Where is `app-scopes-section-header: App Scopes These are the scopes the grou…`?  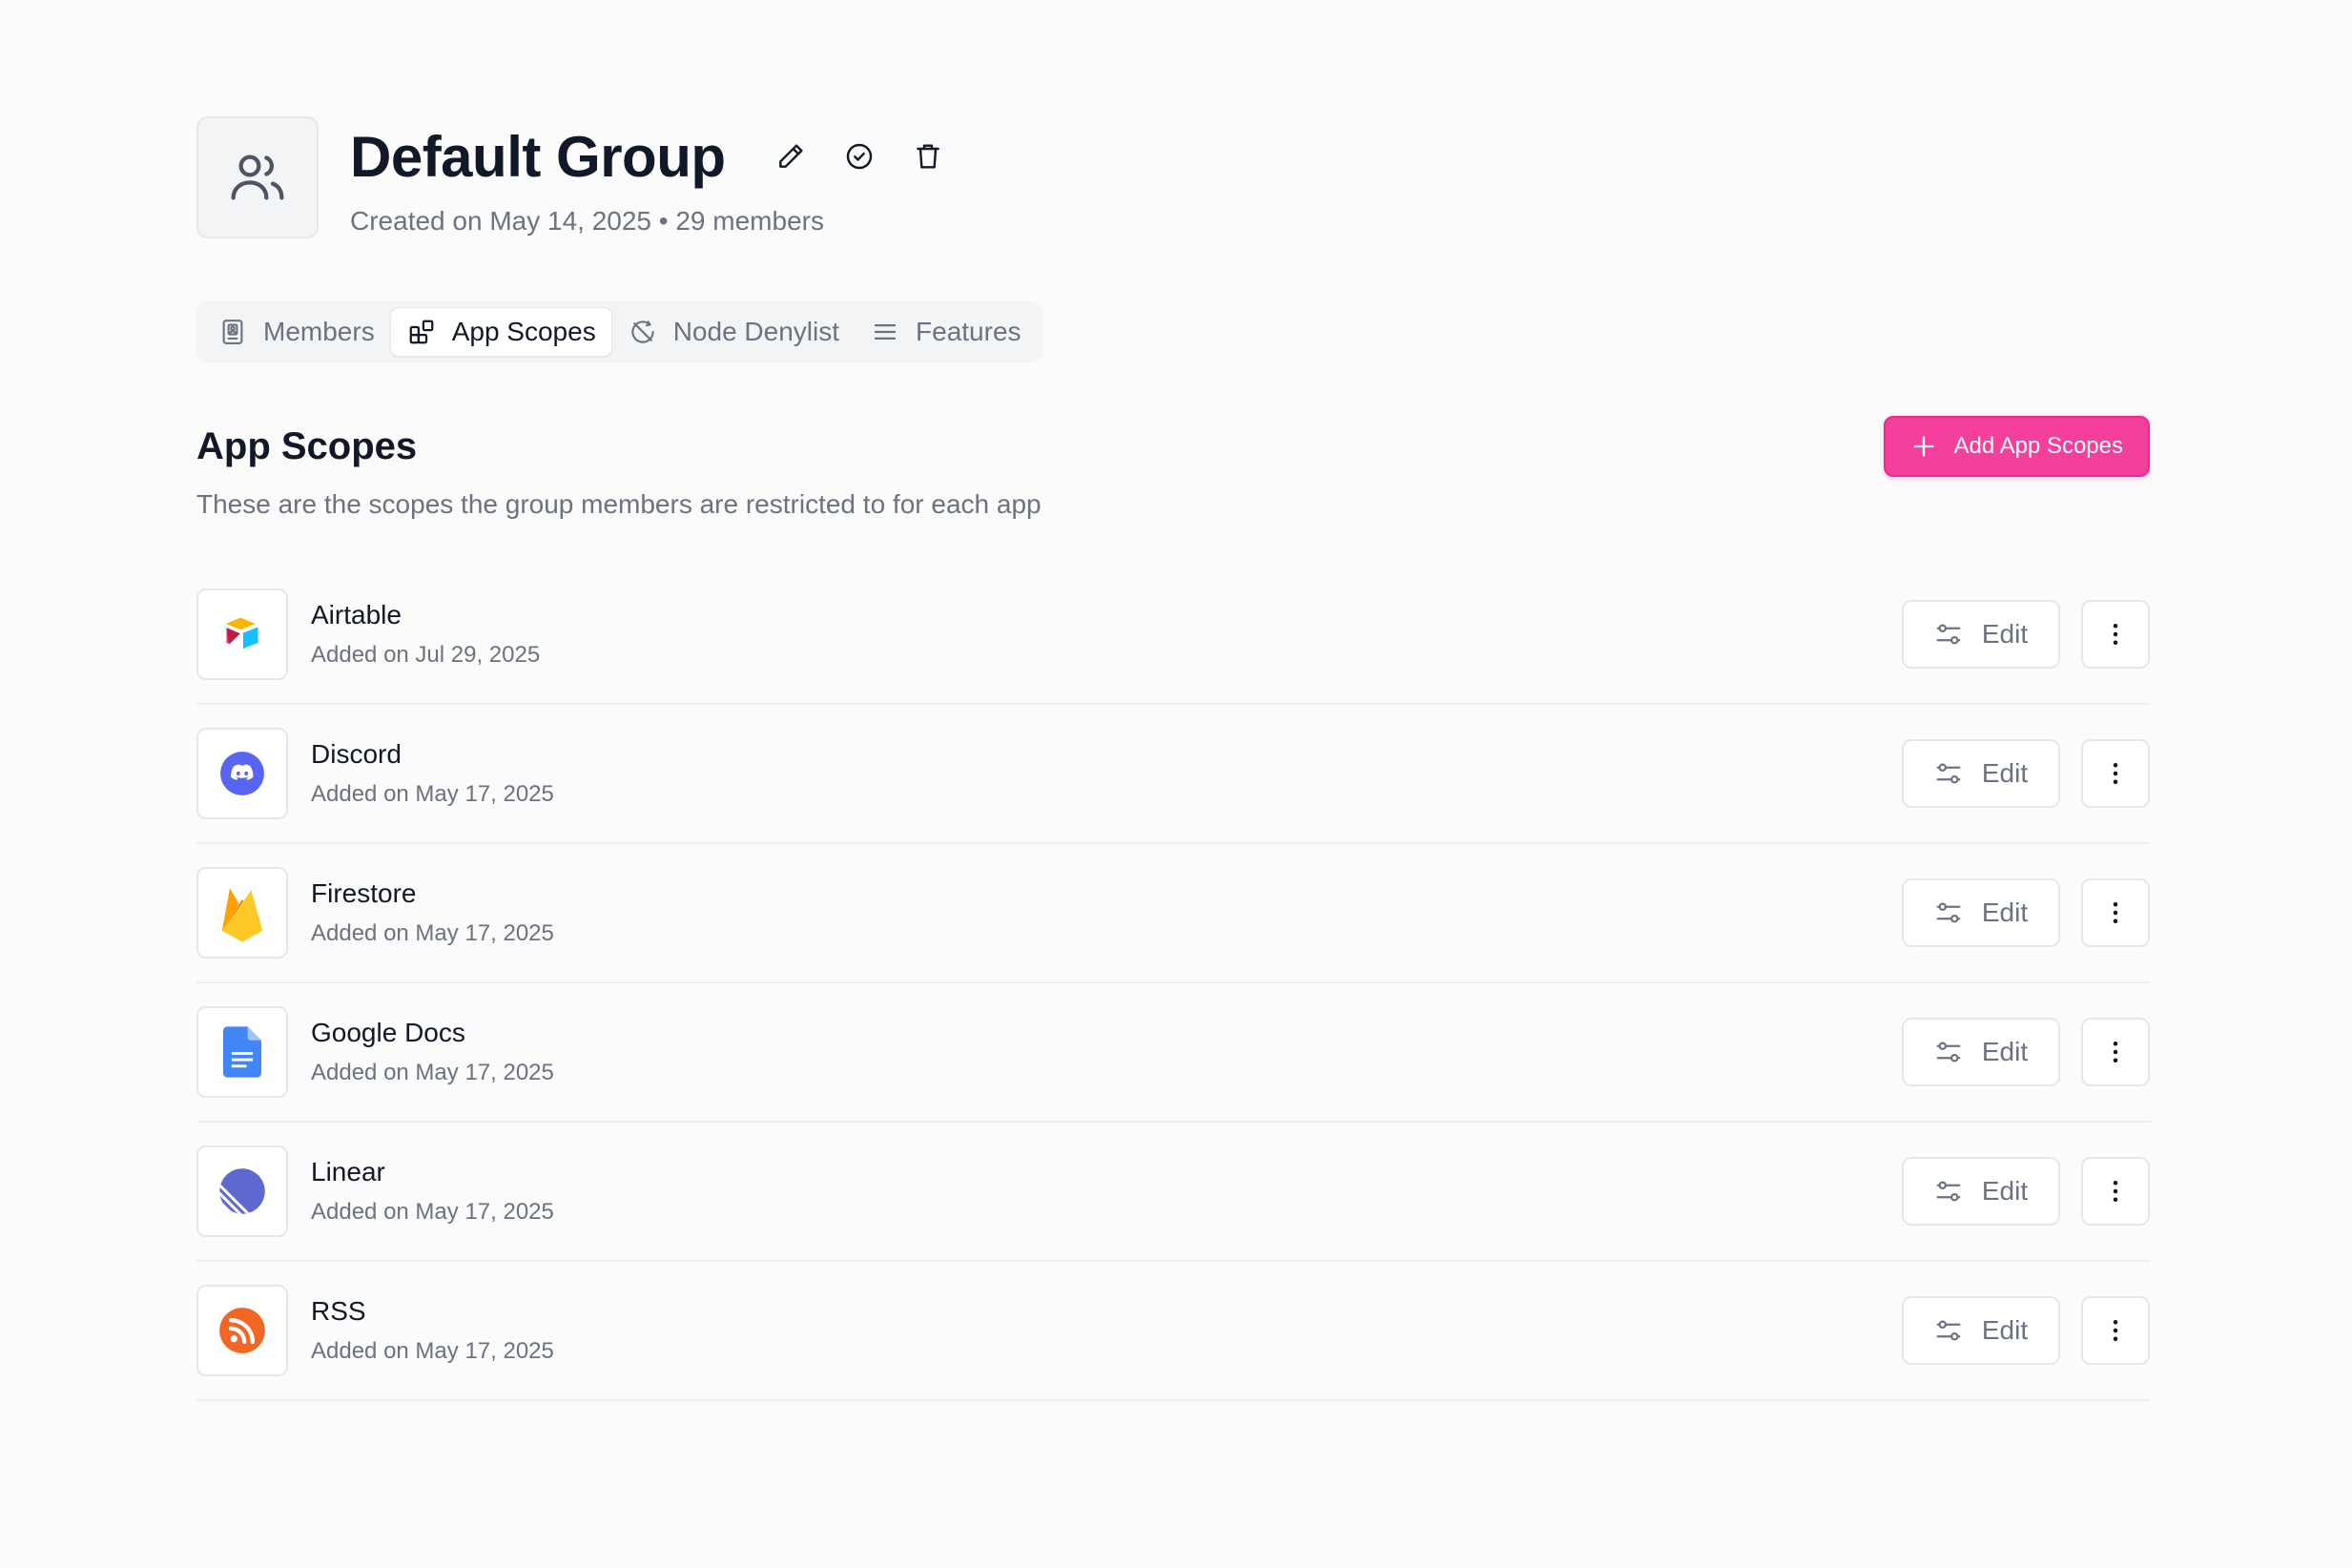 app-scopes-section-header: App Scopes These are the scopes the grou… is located at coordinates (1173, 468).